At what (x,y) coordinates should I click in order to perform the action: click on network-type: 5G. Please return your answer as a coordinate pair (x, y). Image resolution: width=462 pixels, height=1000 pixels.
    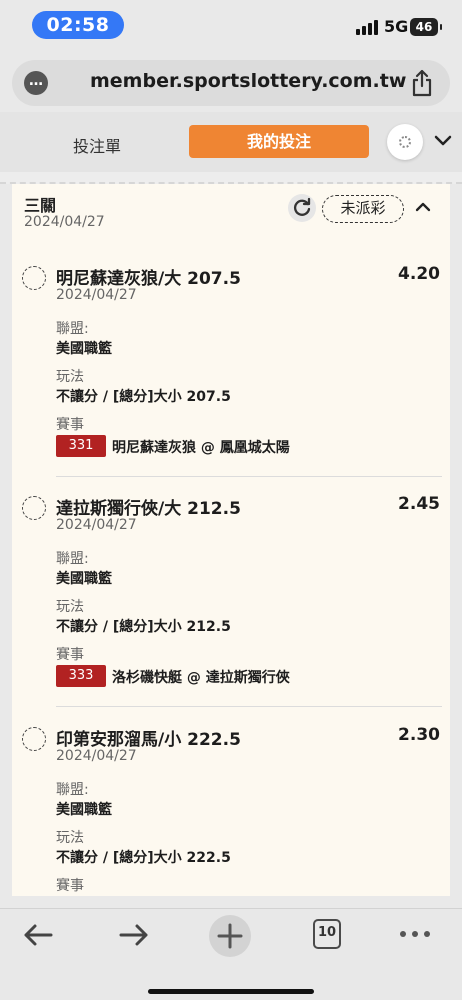
    Looking at the image, I should click on (396, 26).